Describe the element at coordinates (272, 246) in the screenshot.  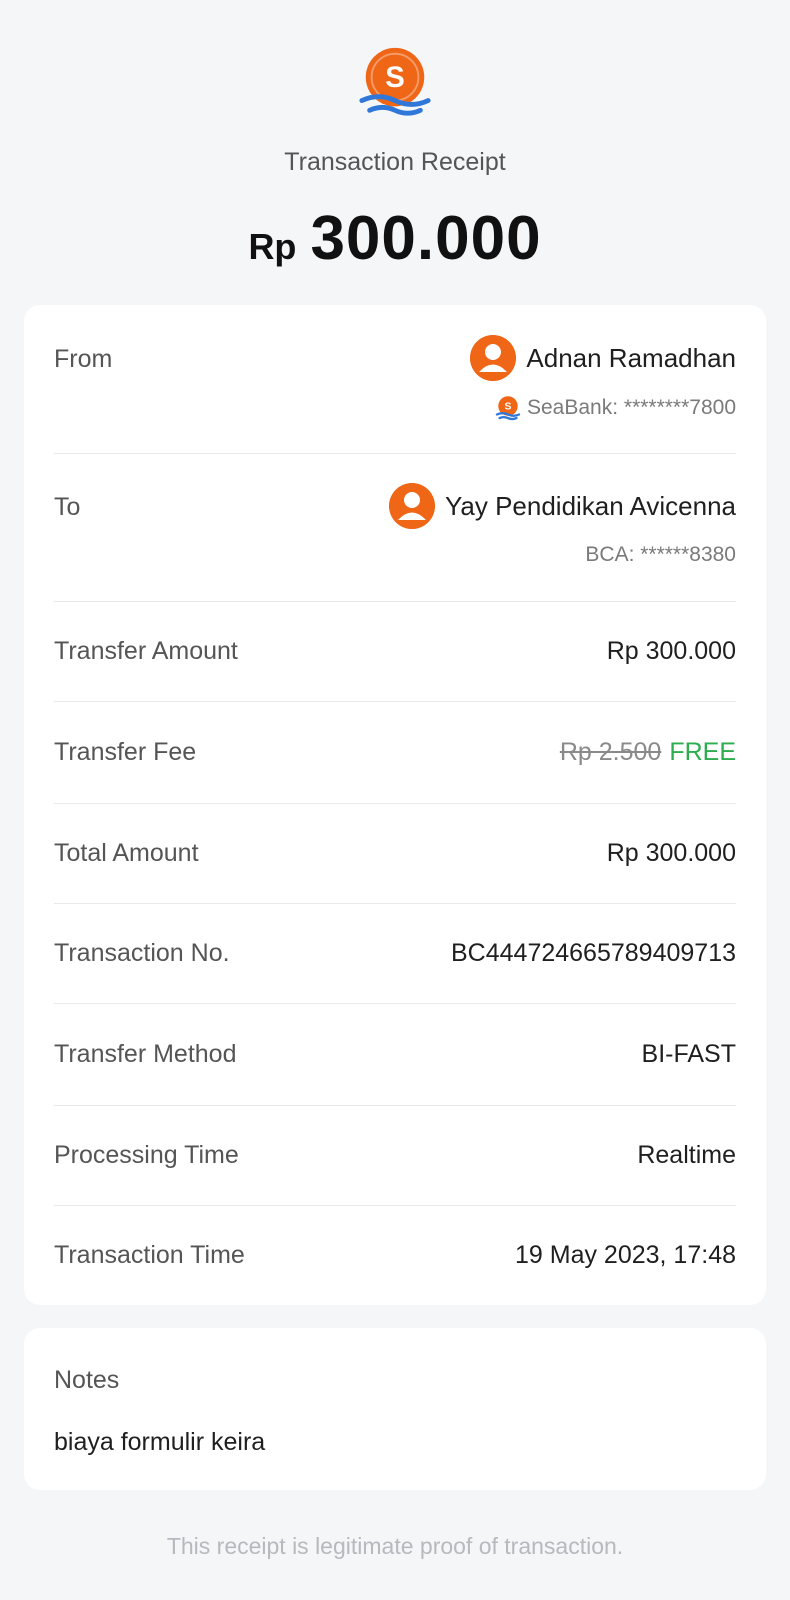
I see `currency-label: Rp` at that location.